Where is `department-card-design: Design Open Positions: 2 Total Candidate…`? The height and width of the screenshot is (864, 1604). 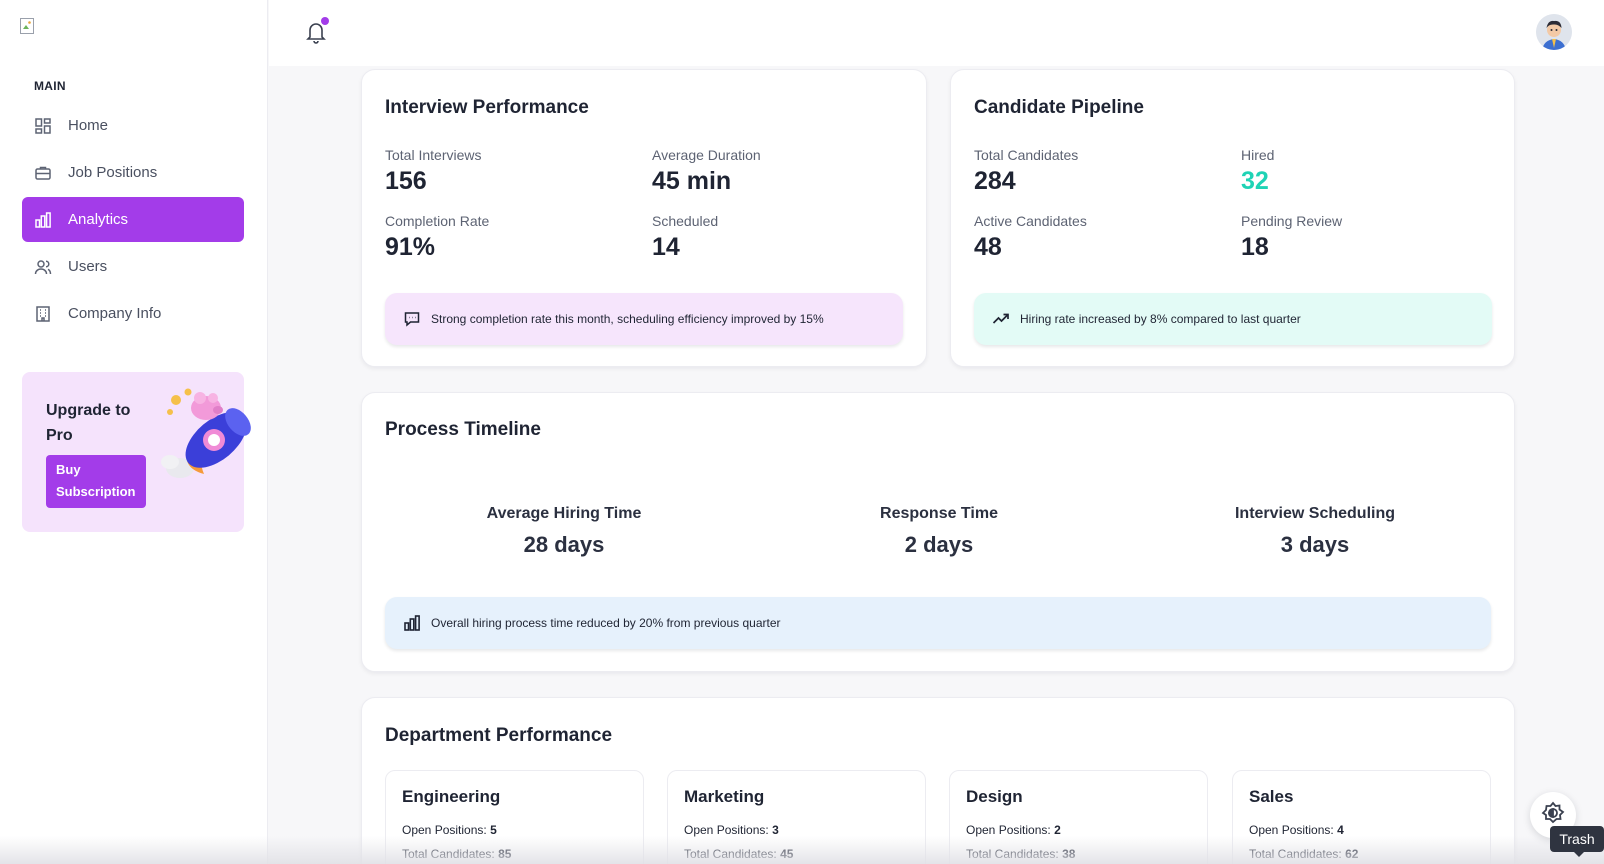 department-card-design: Design Open Positions: 2 Total Candidate… is located at coordinates (1078, 817).